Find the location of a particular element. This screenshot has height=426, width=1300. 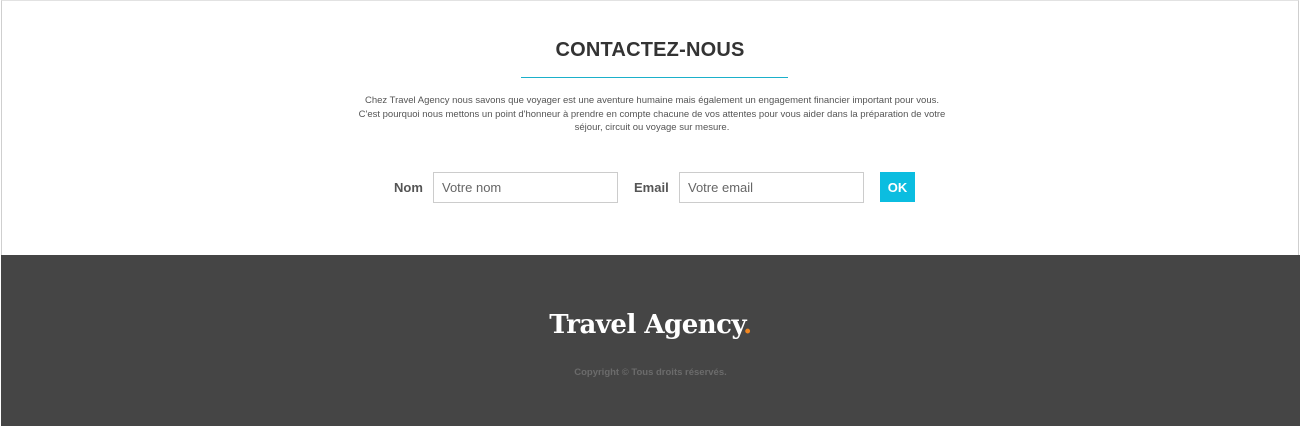

title-underline is located at coordinates (654, 77).